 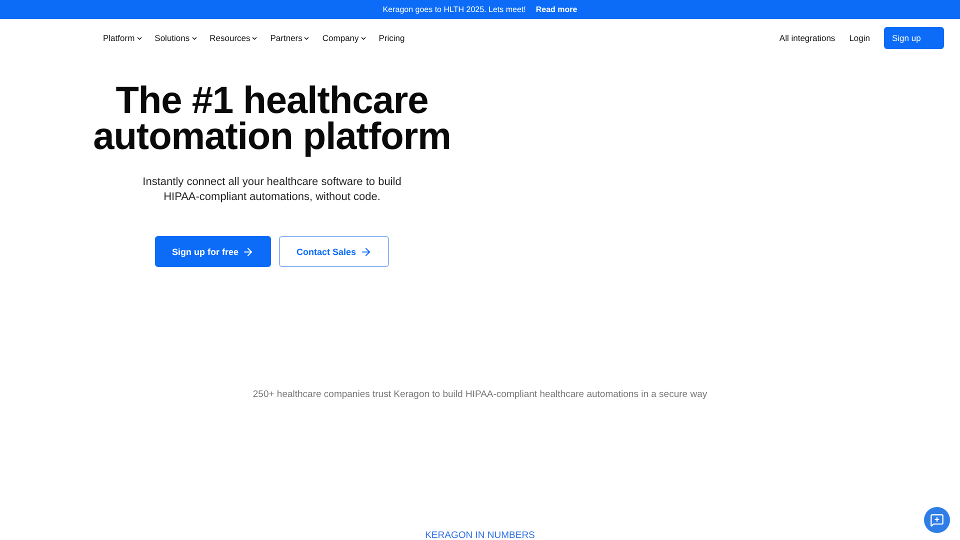 What do you see at coordinates (859, 38) in the screenshot?
I see `nav-link: Login` at bounding box center [859, 38].